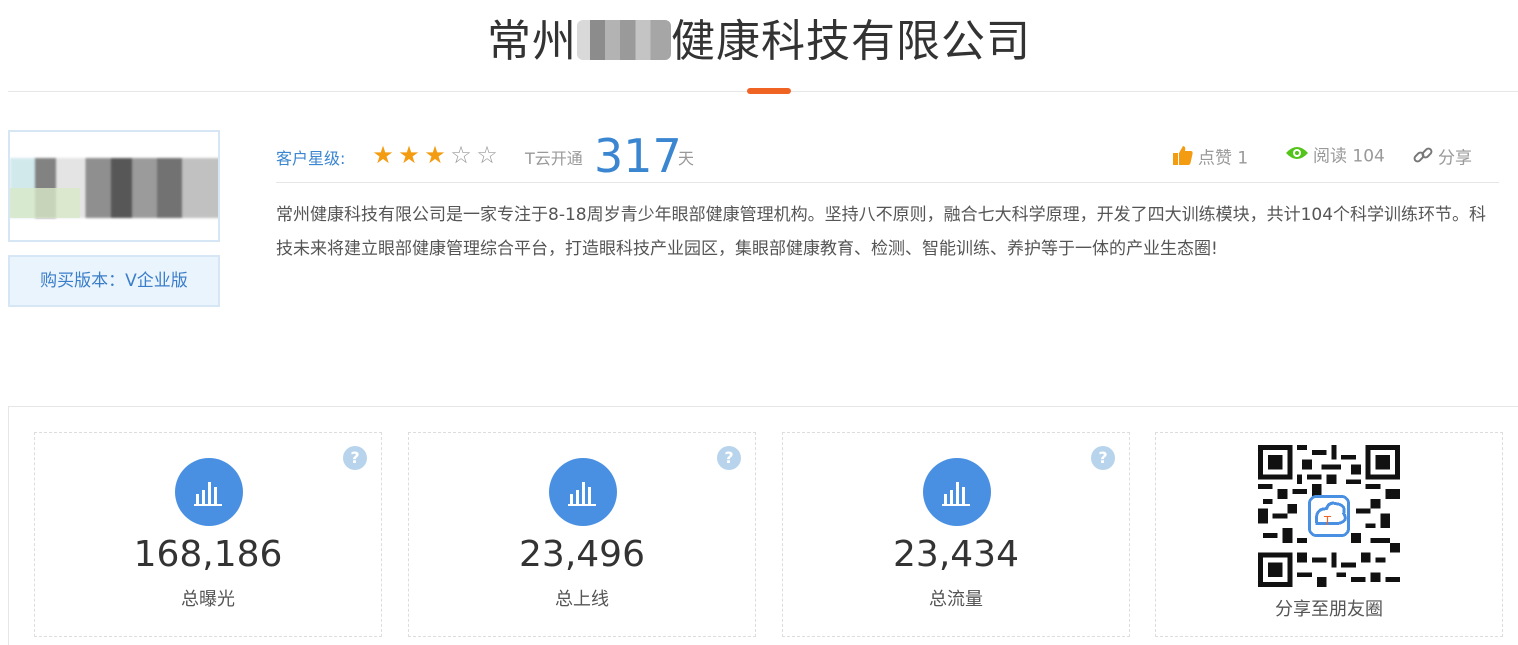 The image size is (1518, 645). I want to click on stat-card-traffic: ? 23,434 总流量, so click(956, 534).